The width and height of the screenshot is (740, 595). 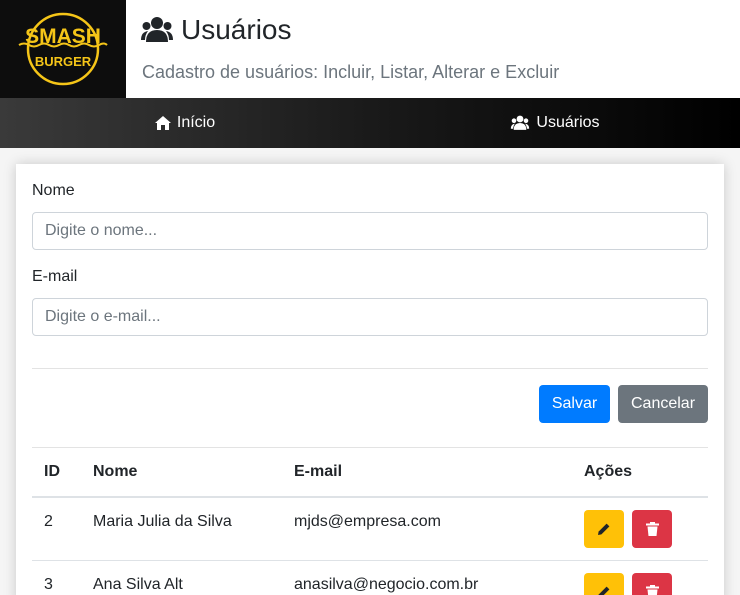 What do you see at coordinates (367, 521) in the screenshot?
I see `cell-email: mjds@empresa.com` at bounding box center [367, 521].